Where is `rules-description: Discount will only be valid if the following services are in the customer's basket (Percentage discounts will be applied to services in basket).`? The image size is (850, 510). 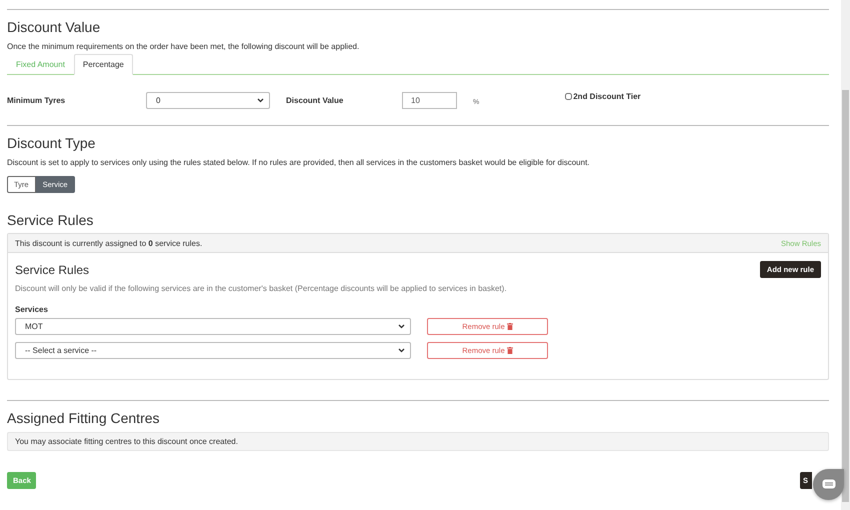 rules-description: Discount will only be valid if the following services are in the customer's basket (Percentage discounts will be applied to services in basket). is located at coordinates (261, 289).